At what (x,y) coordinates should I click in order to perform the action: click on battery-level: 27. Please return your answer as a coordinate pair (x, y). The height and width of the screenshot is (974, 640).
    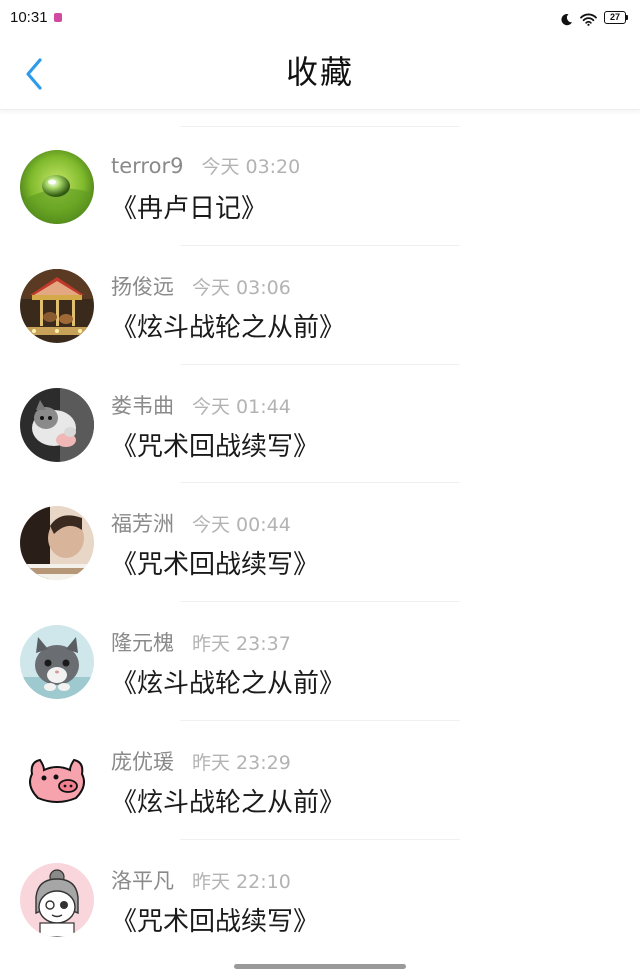
    Looking at the image, I should click on (615, 17).